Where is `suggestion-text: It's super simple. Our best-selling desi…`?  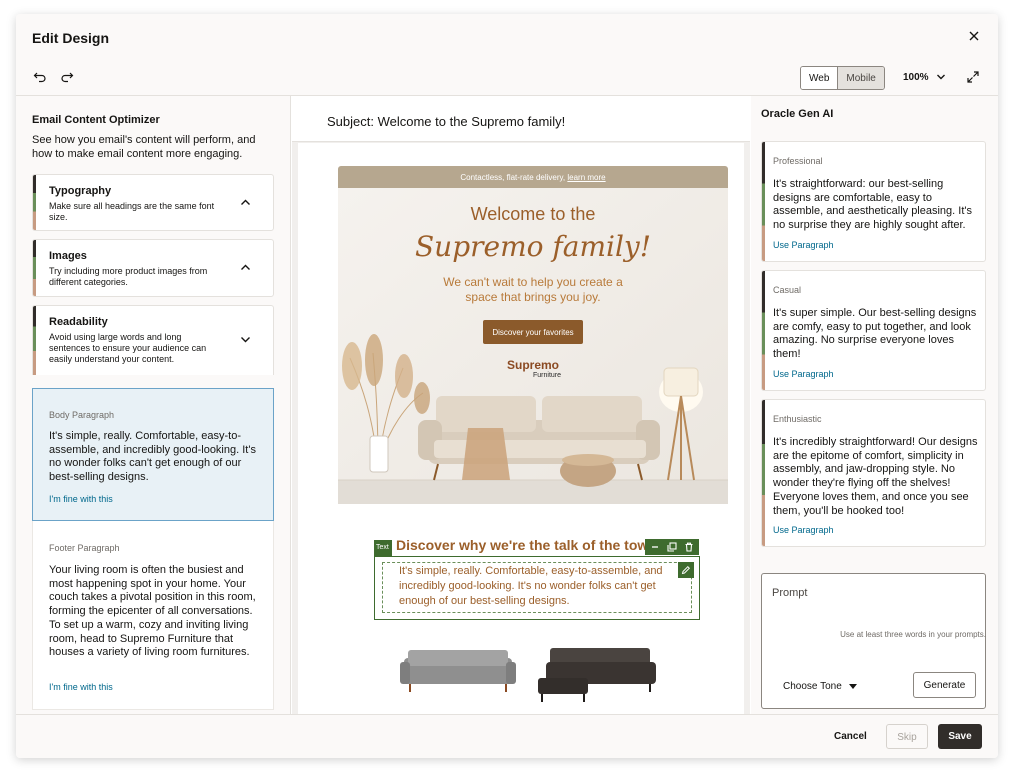 suggestion-text: It's super simple. Our best-selling desi… is located at coordinates (875, 334).